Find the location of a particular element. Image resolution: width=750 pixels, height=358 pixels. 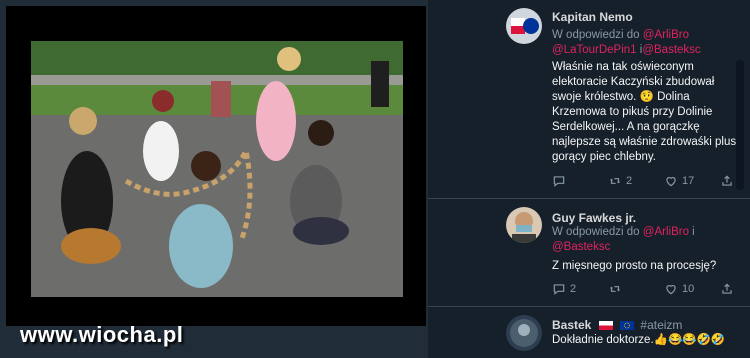

tweet-text: Z mięsnego prosto na procesję? is located at coordinates (634, 266).